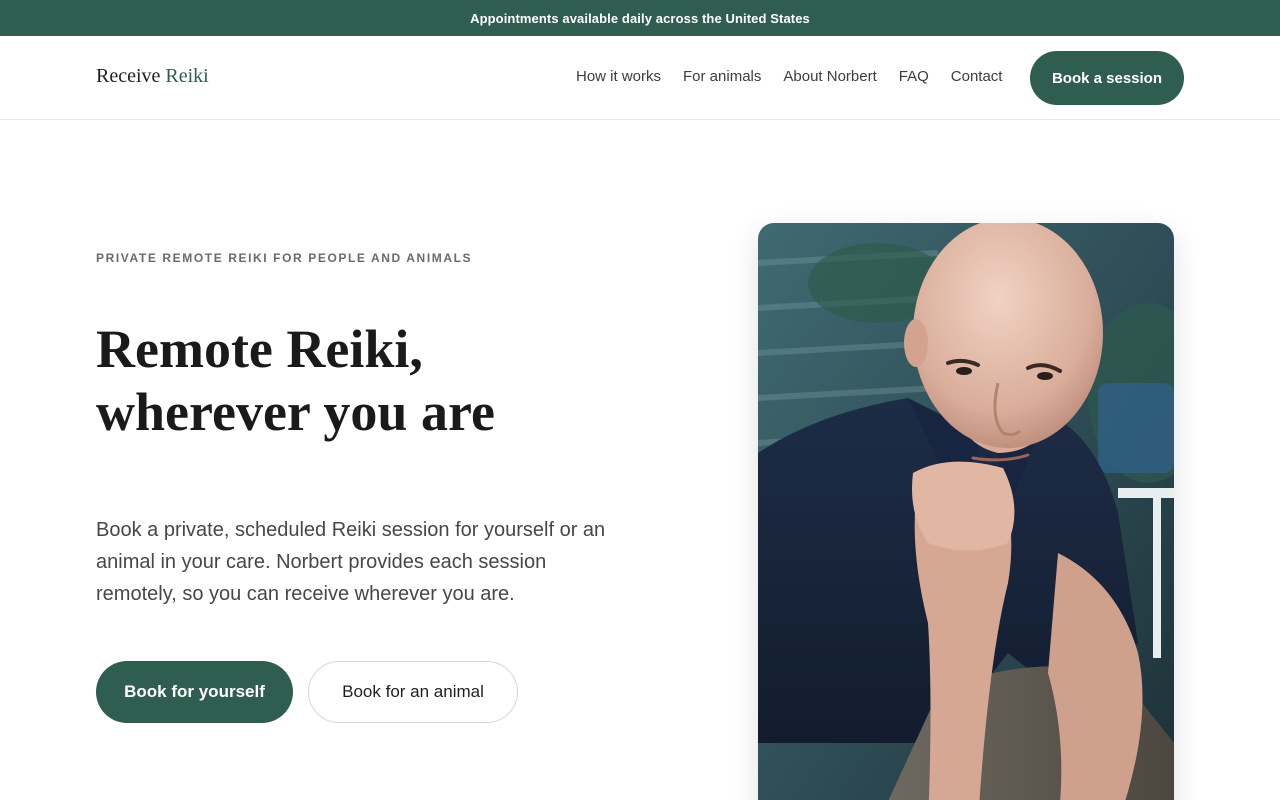 The image size is (1280, 800). Describe the element at coordinates (914, 76) in the screenshot. I see `nav-faq: FAQ` at that location.